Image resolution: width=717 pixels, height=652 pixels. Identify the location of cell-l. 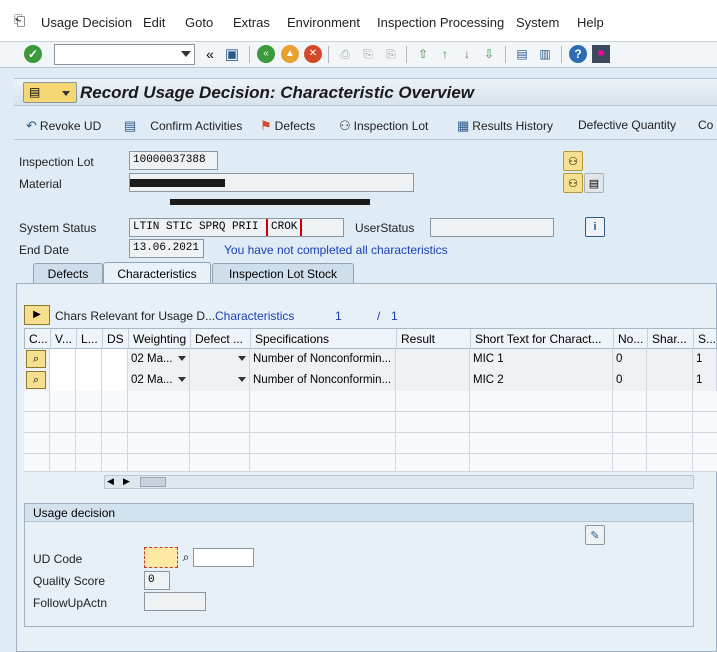
(89, 380).